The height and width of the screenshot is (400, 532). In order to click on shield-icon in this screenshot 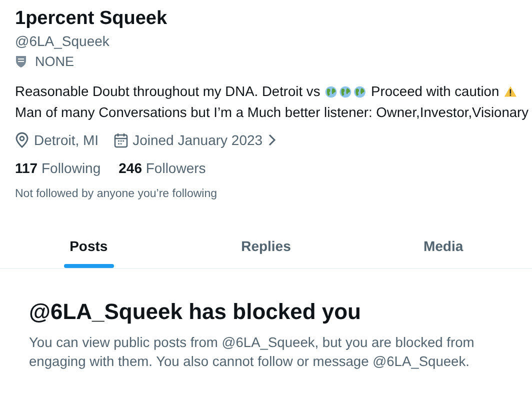, I will do `click(21, 61)`.